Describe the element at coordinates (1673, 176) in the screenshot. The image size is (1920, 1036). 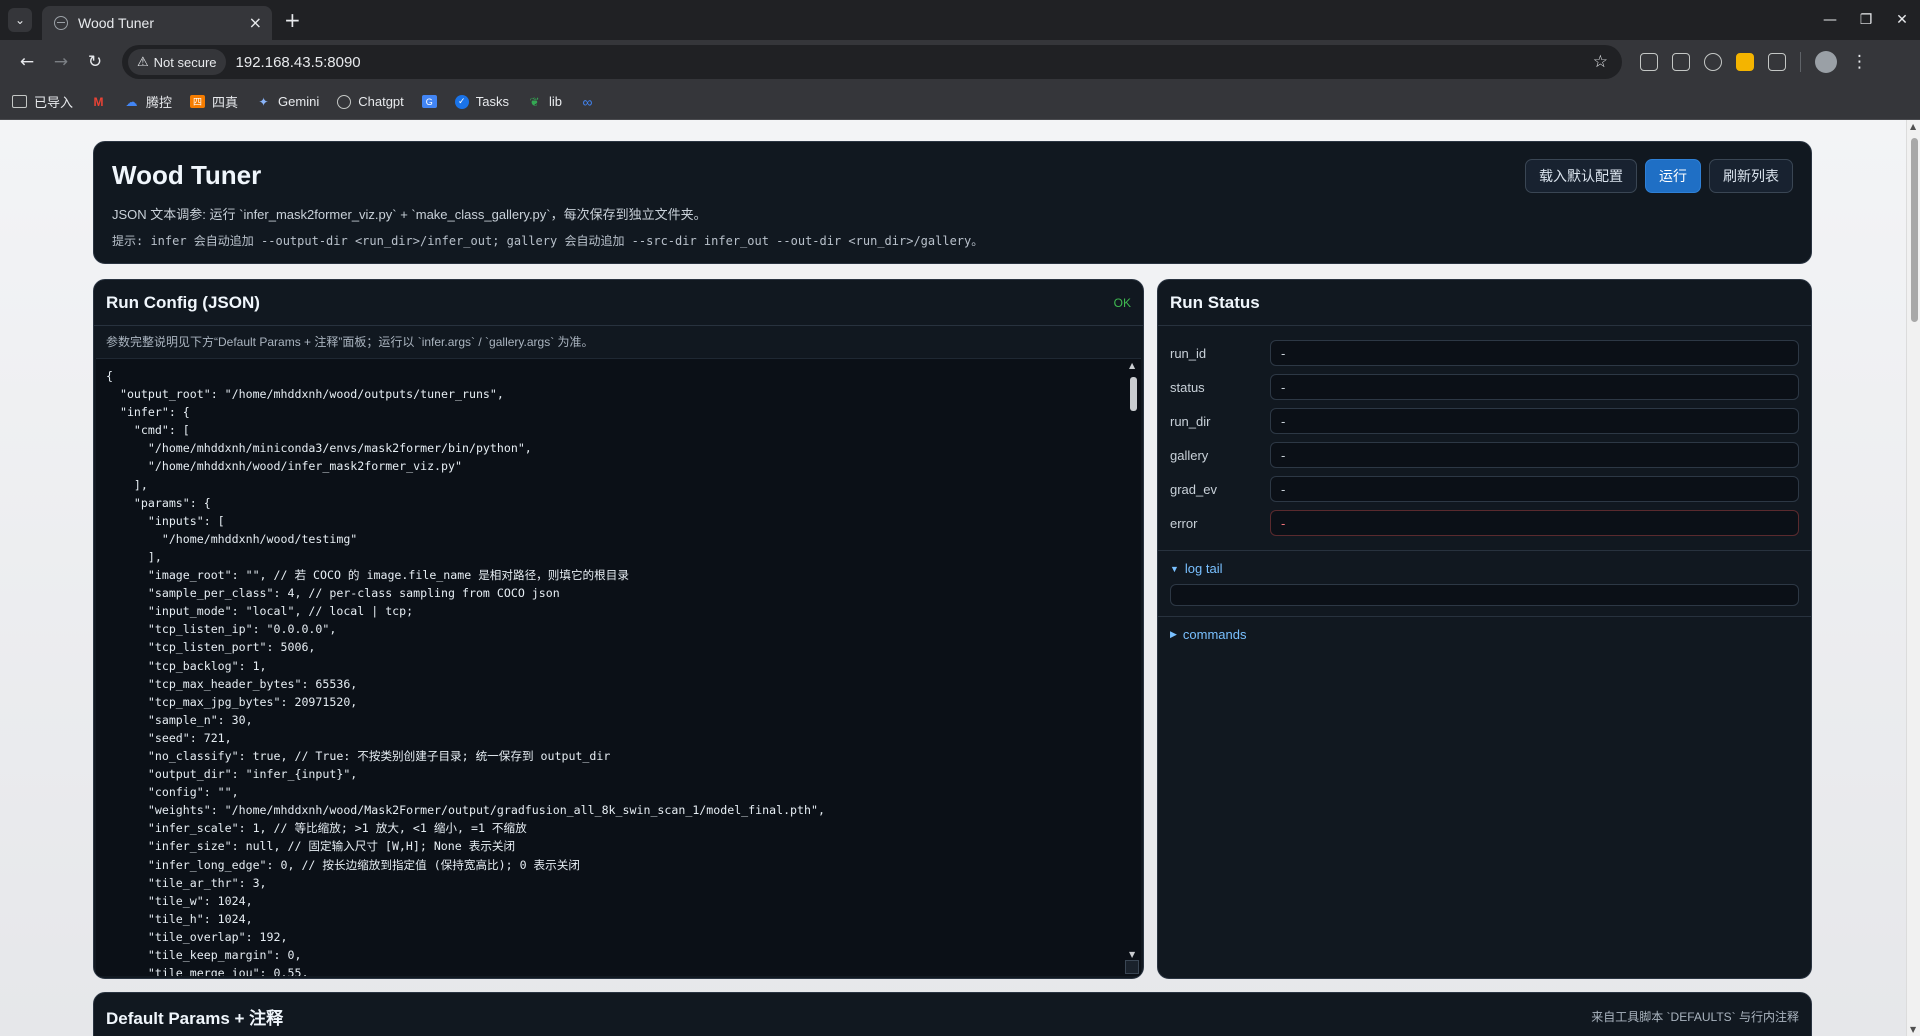
I see `run-button: 运行` at that location.